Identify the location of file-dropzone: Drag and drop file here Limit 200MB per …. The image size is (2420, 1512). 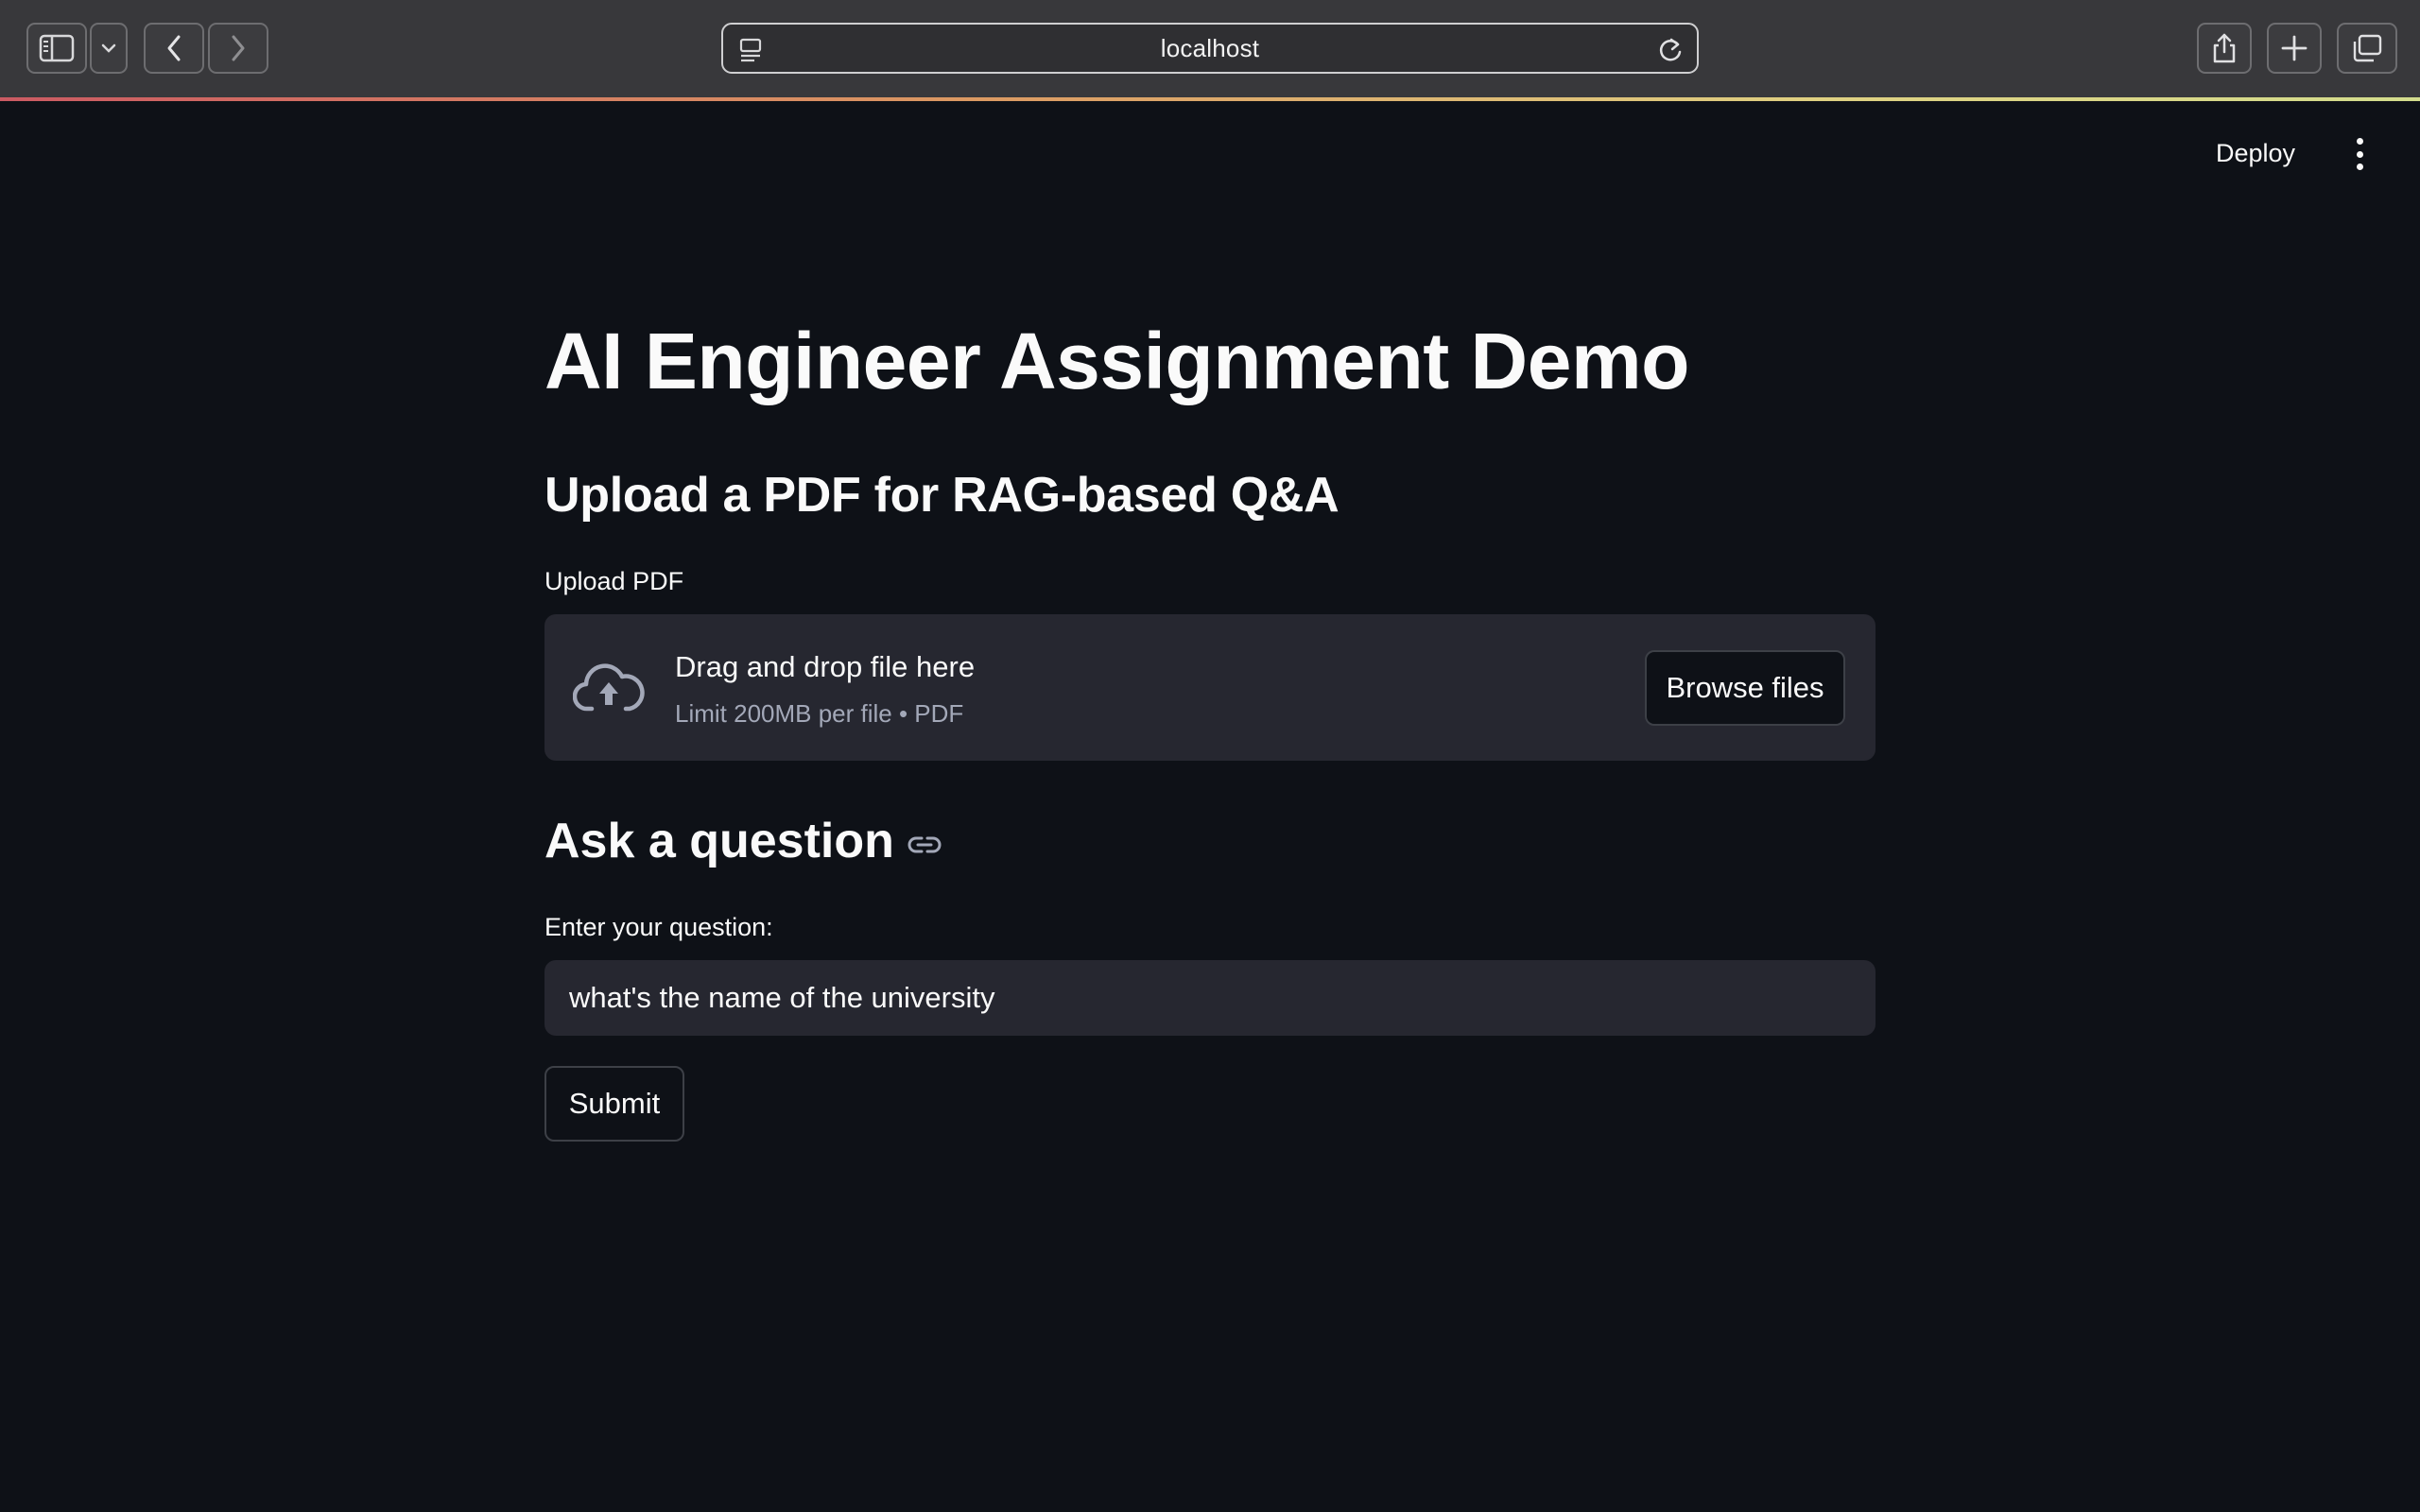
(1210, 687).